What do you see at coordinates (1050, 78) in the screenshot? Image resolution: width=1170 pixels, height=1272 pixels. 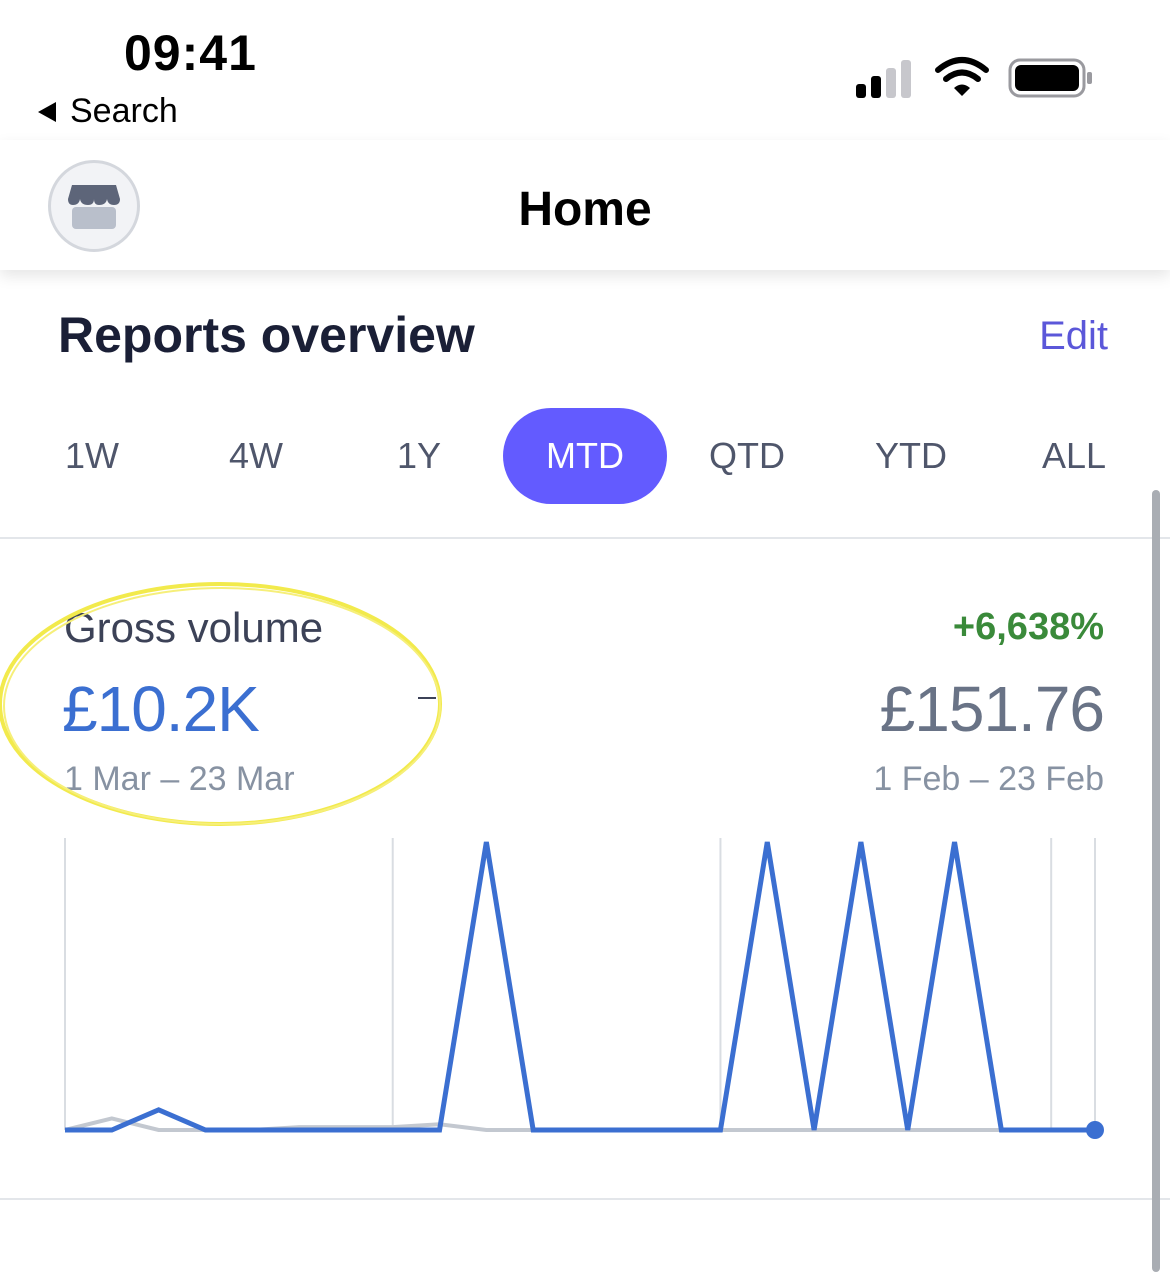 I see `battery-icon` at bounding box center [1050, 78].